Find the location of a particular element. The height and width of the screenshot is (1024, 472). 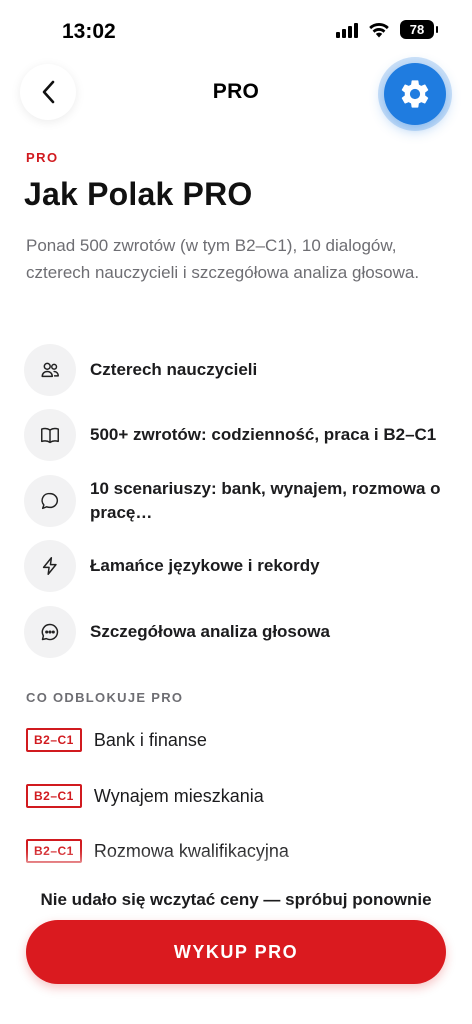

unlock-item: B2–C1 Bank i finanse is located at coordinates (116, 740).